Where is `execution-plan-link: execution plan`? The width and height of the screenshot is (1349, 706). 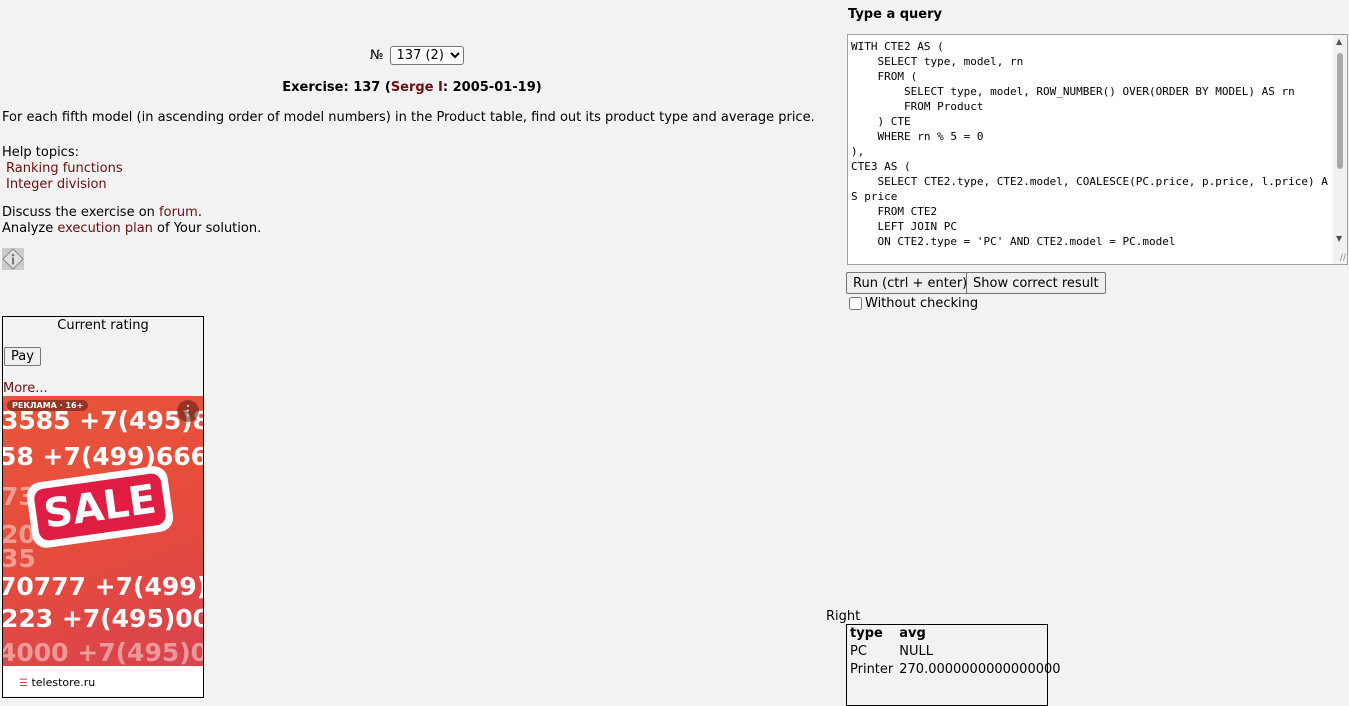 execution-plan-link: execution plan is located at coordinates (105, 228).